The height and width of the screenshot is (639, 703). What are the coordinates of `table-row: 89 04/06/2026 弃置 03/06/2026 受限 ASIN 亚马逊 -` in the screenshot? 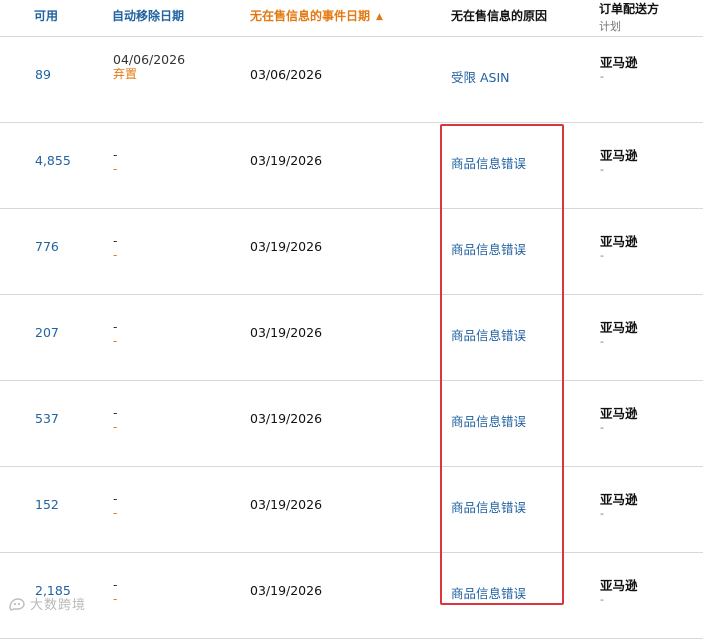 It's located at (351, 80).